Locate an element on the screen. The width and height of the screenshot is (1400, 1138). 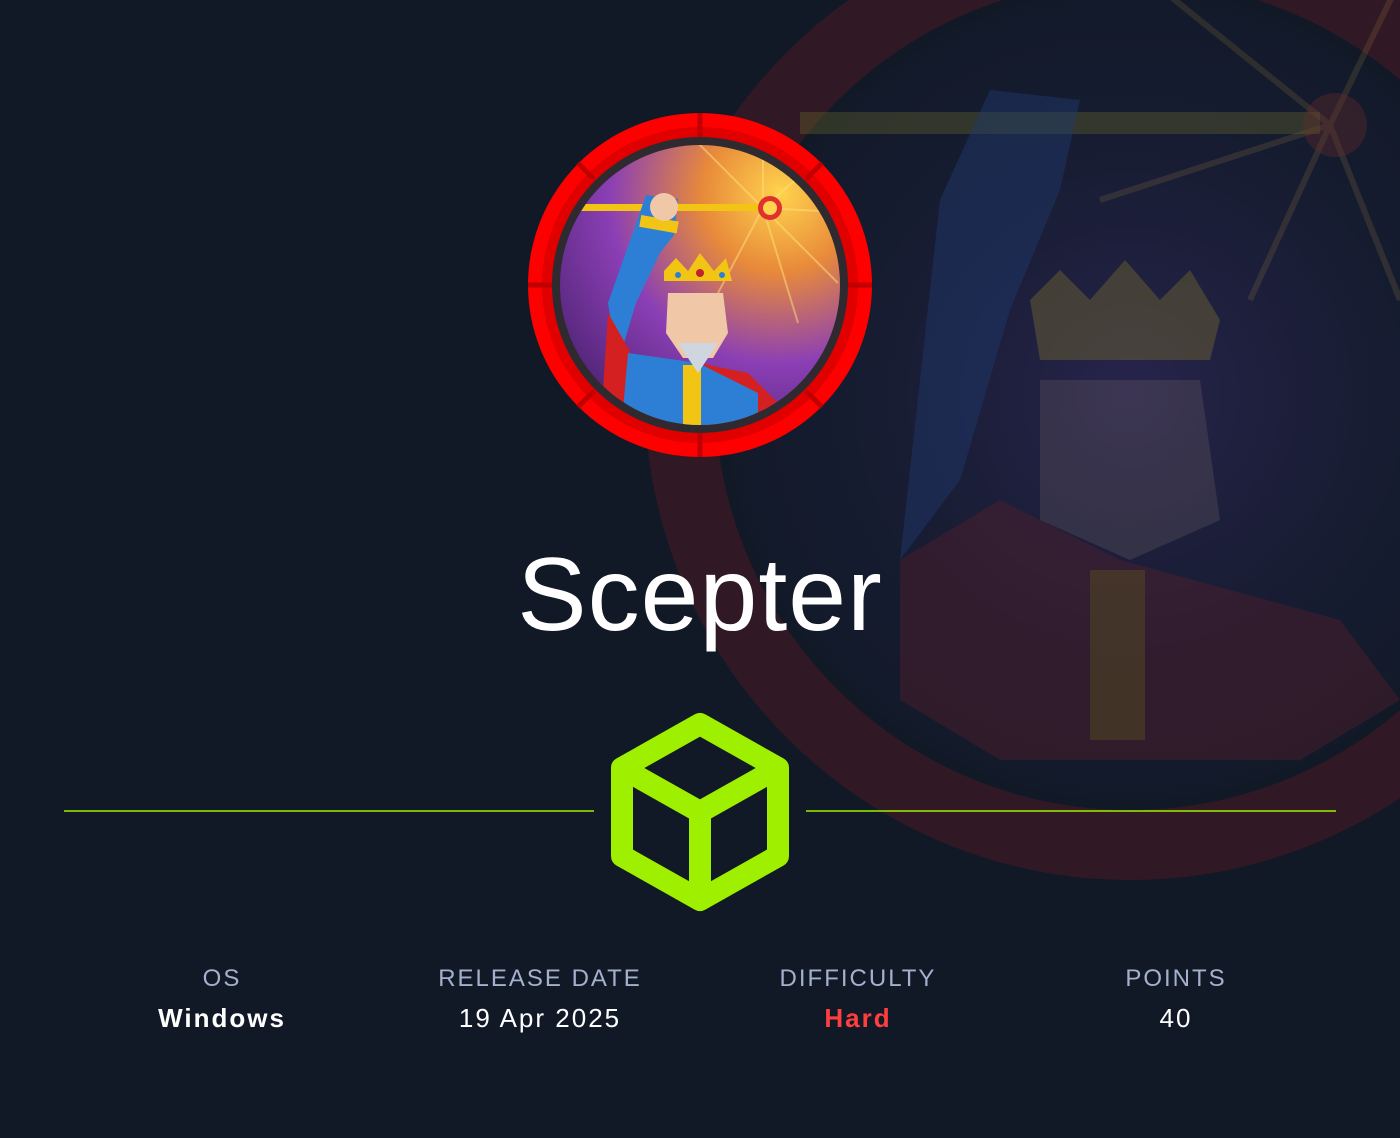
stat-os-label: OS is located at coordinates (222, 978).